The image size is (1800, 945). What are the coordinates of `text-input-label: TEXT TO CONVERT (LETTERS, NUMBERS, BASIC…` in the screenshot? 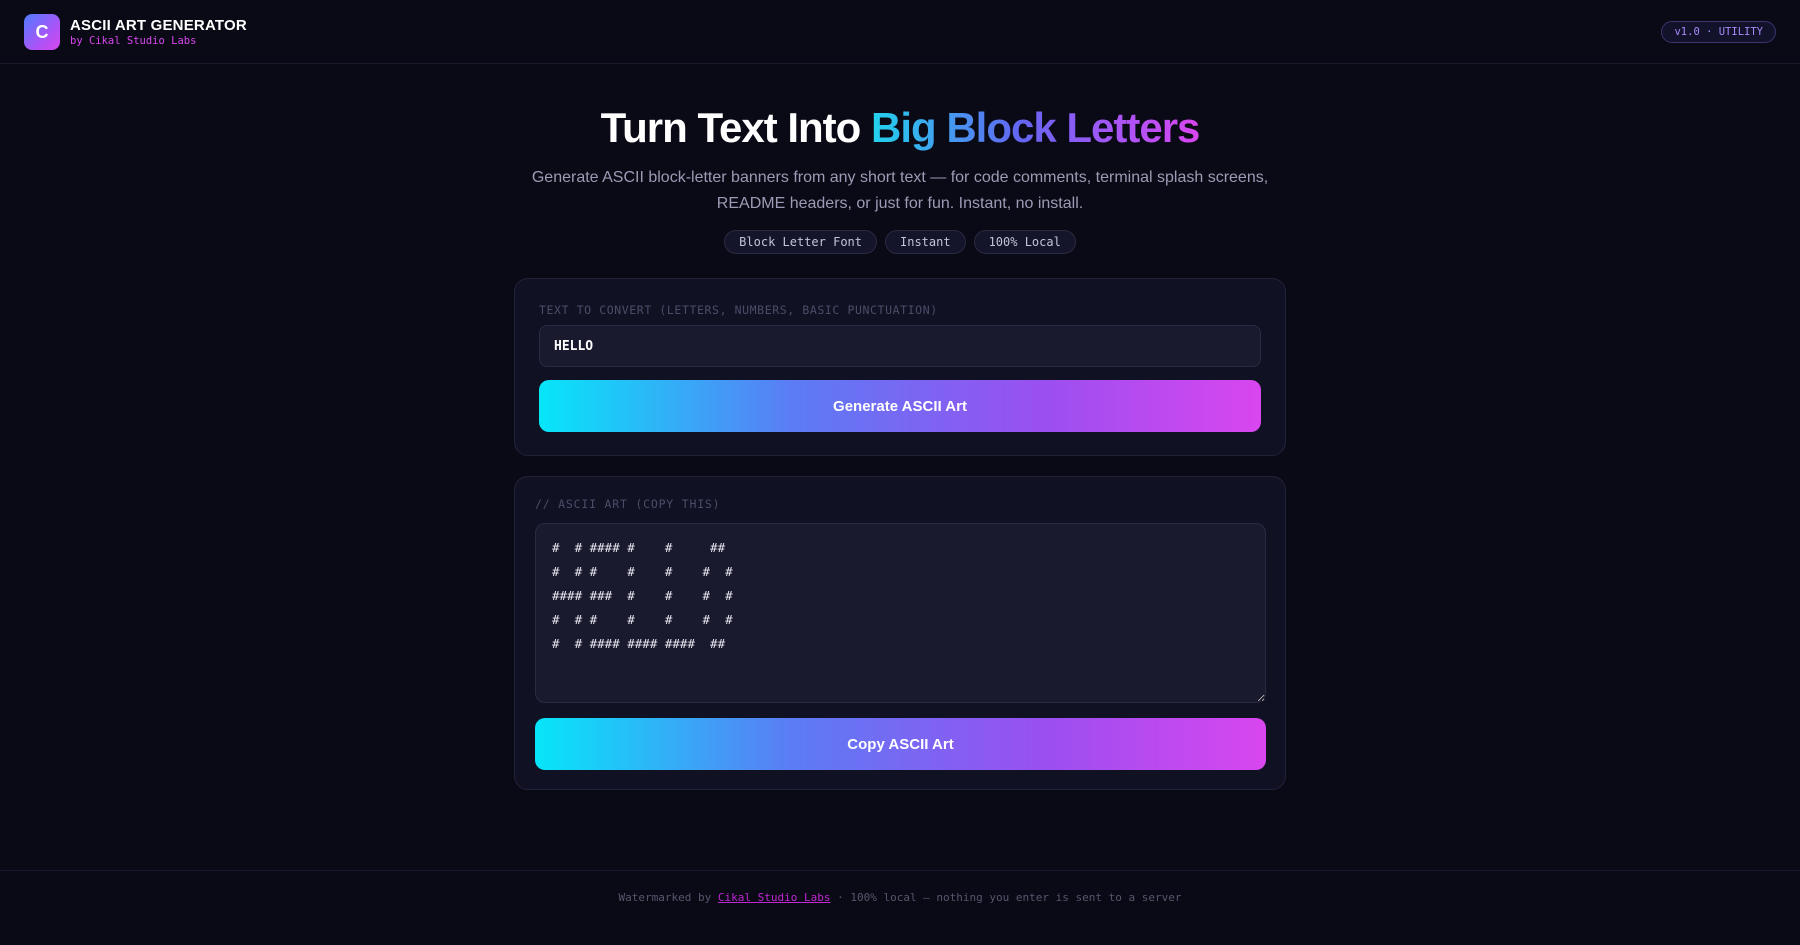 It's located at (738, 310).